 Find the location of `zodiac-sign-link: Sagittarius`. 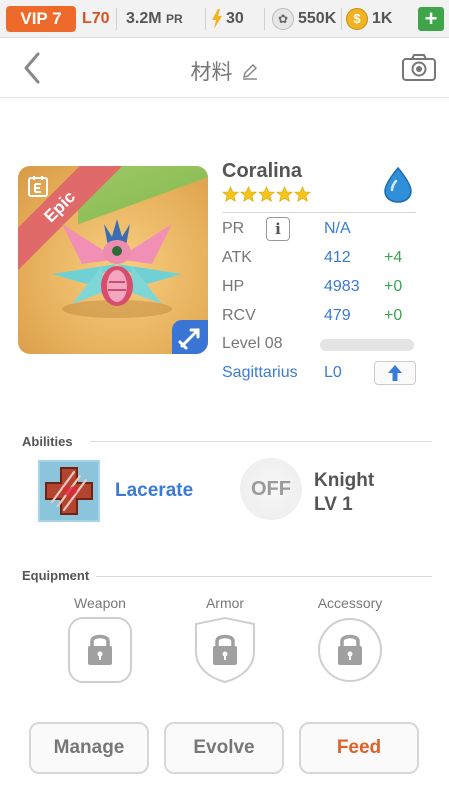

zodiac-sign-link: Sagittarius is located at coordinates (260, 373).